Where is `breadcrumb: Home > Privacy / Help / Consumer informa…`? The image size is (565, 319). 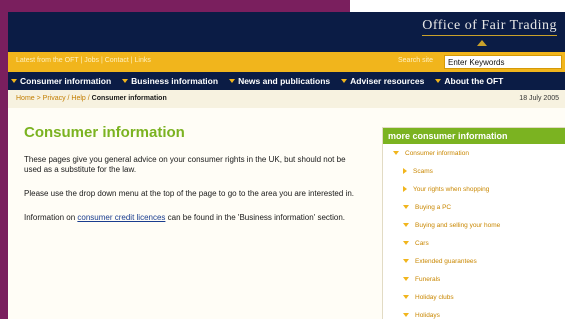
breadcrumb: Home > Privacy / Help / Consumer informa… is located at coordinates (91, 98).